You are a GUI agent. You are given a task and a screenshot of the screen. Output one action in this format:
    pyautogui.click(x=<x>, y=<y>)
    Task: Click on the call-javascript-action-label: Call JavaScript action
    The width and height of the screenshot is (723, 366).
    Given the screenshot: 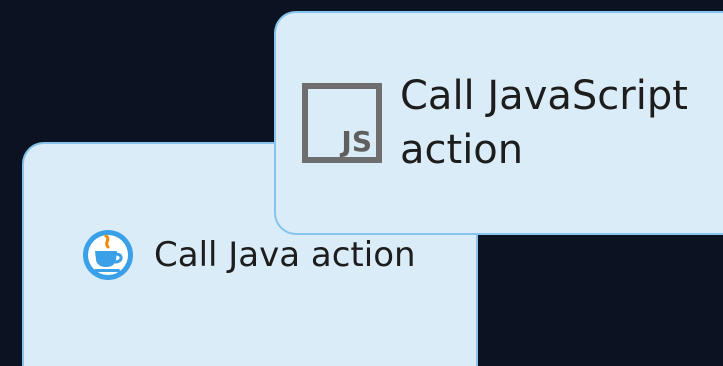 What is the action you would take?
    pyautogui.click(x=544, y=123)
    